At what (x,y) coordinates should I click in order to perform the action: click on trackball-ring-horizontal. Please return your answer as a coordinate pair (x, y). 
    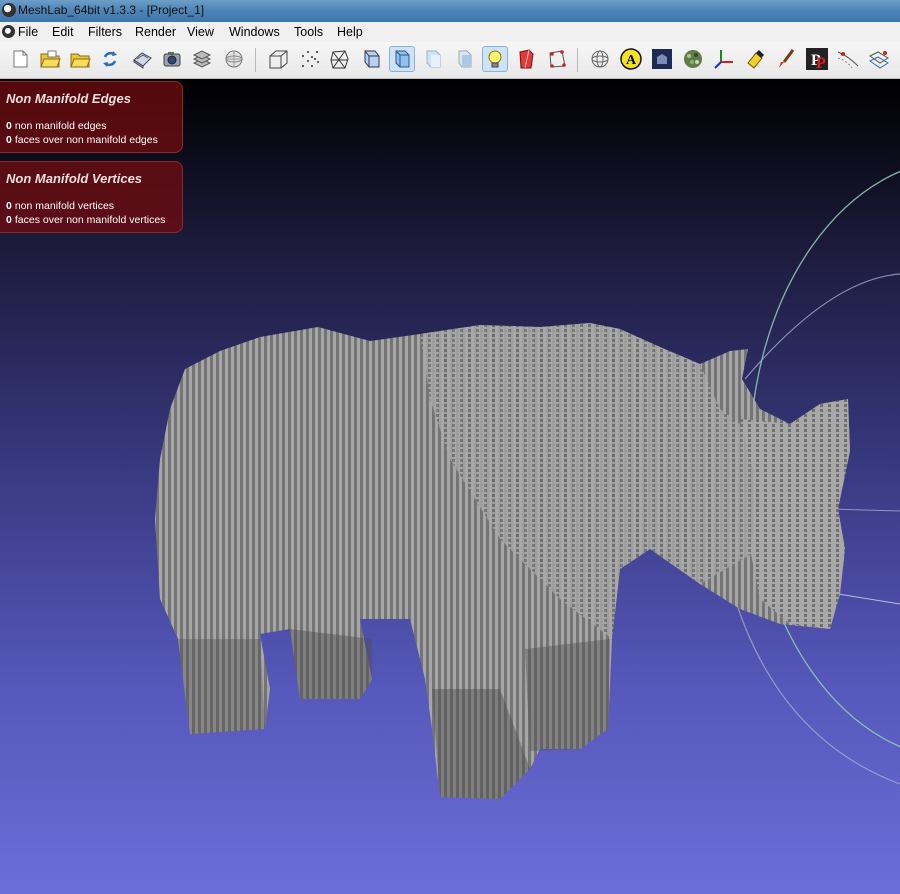
    Looking at the image, I should click on (822, 326).